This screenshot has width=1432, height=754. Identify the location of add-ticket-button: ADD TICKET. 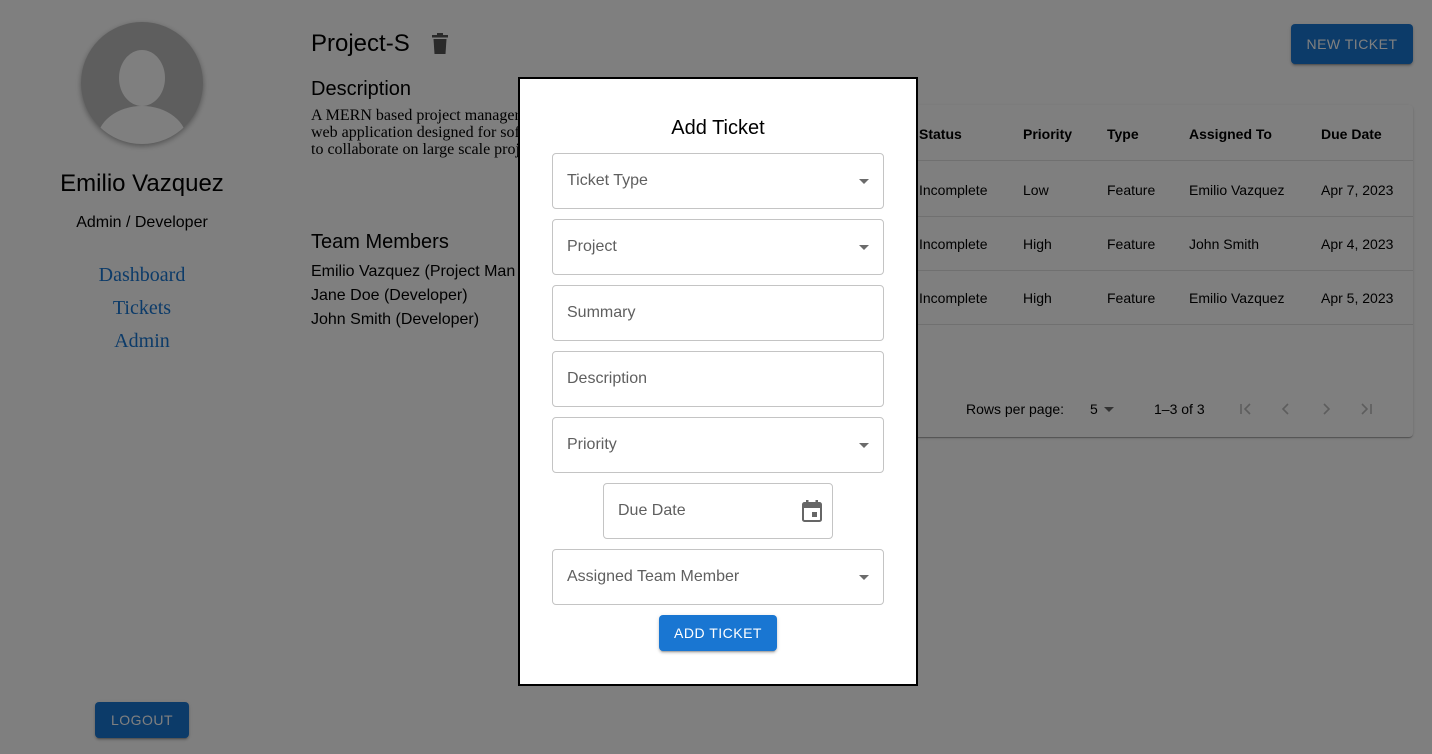
(718, 633).